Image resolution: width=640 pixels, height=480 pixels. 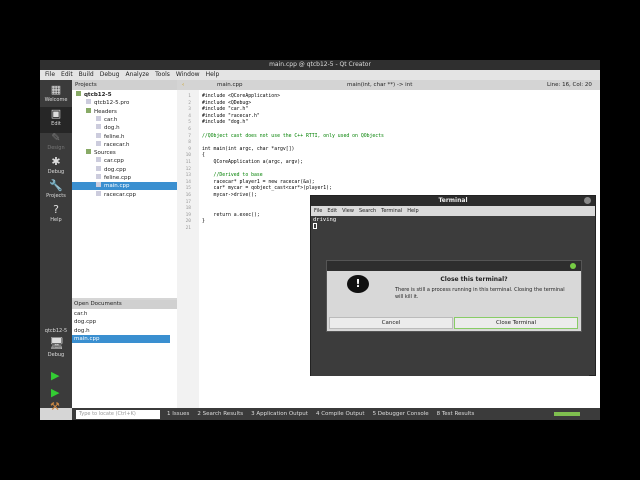 What do you see at coordinates (203, 222) in the screenshot?
I see `code-line: }` at bounding box center [203, 222].